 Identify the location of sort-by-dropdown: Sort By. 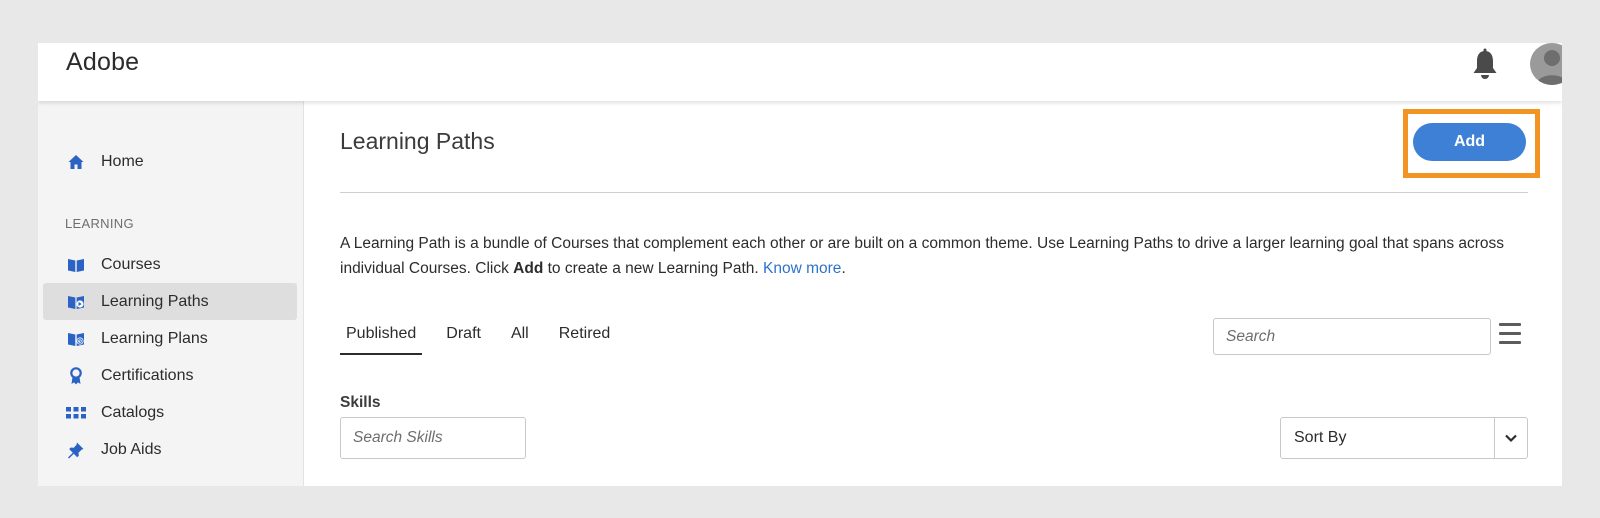
(1404, 438).